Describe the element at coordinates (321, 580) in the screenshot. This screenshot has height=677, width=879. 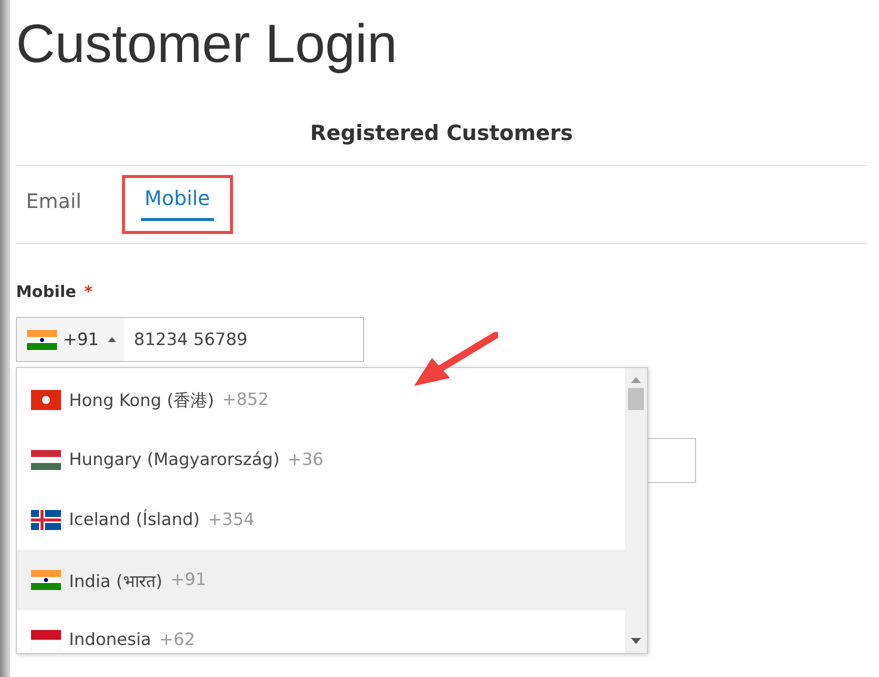
I see `country-option: India (भारत) +91` at that location.